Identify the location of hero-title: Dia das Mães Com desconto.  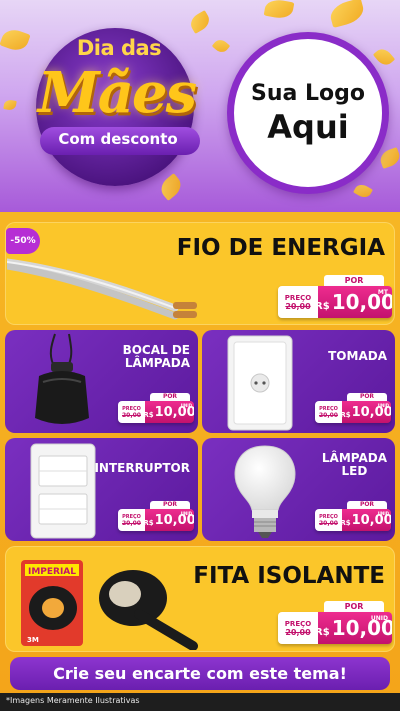
(114, 107).